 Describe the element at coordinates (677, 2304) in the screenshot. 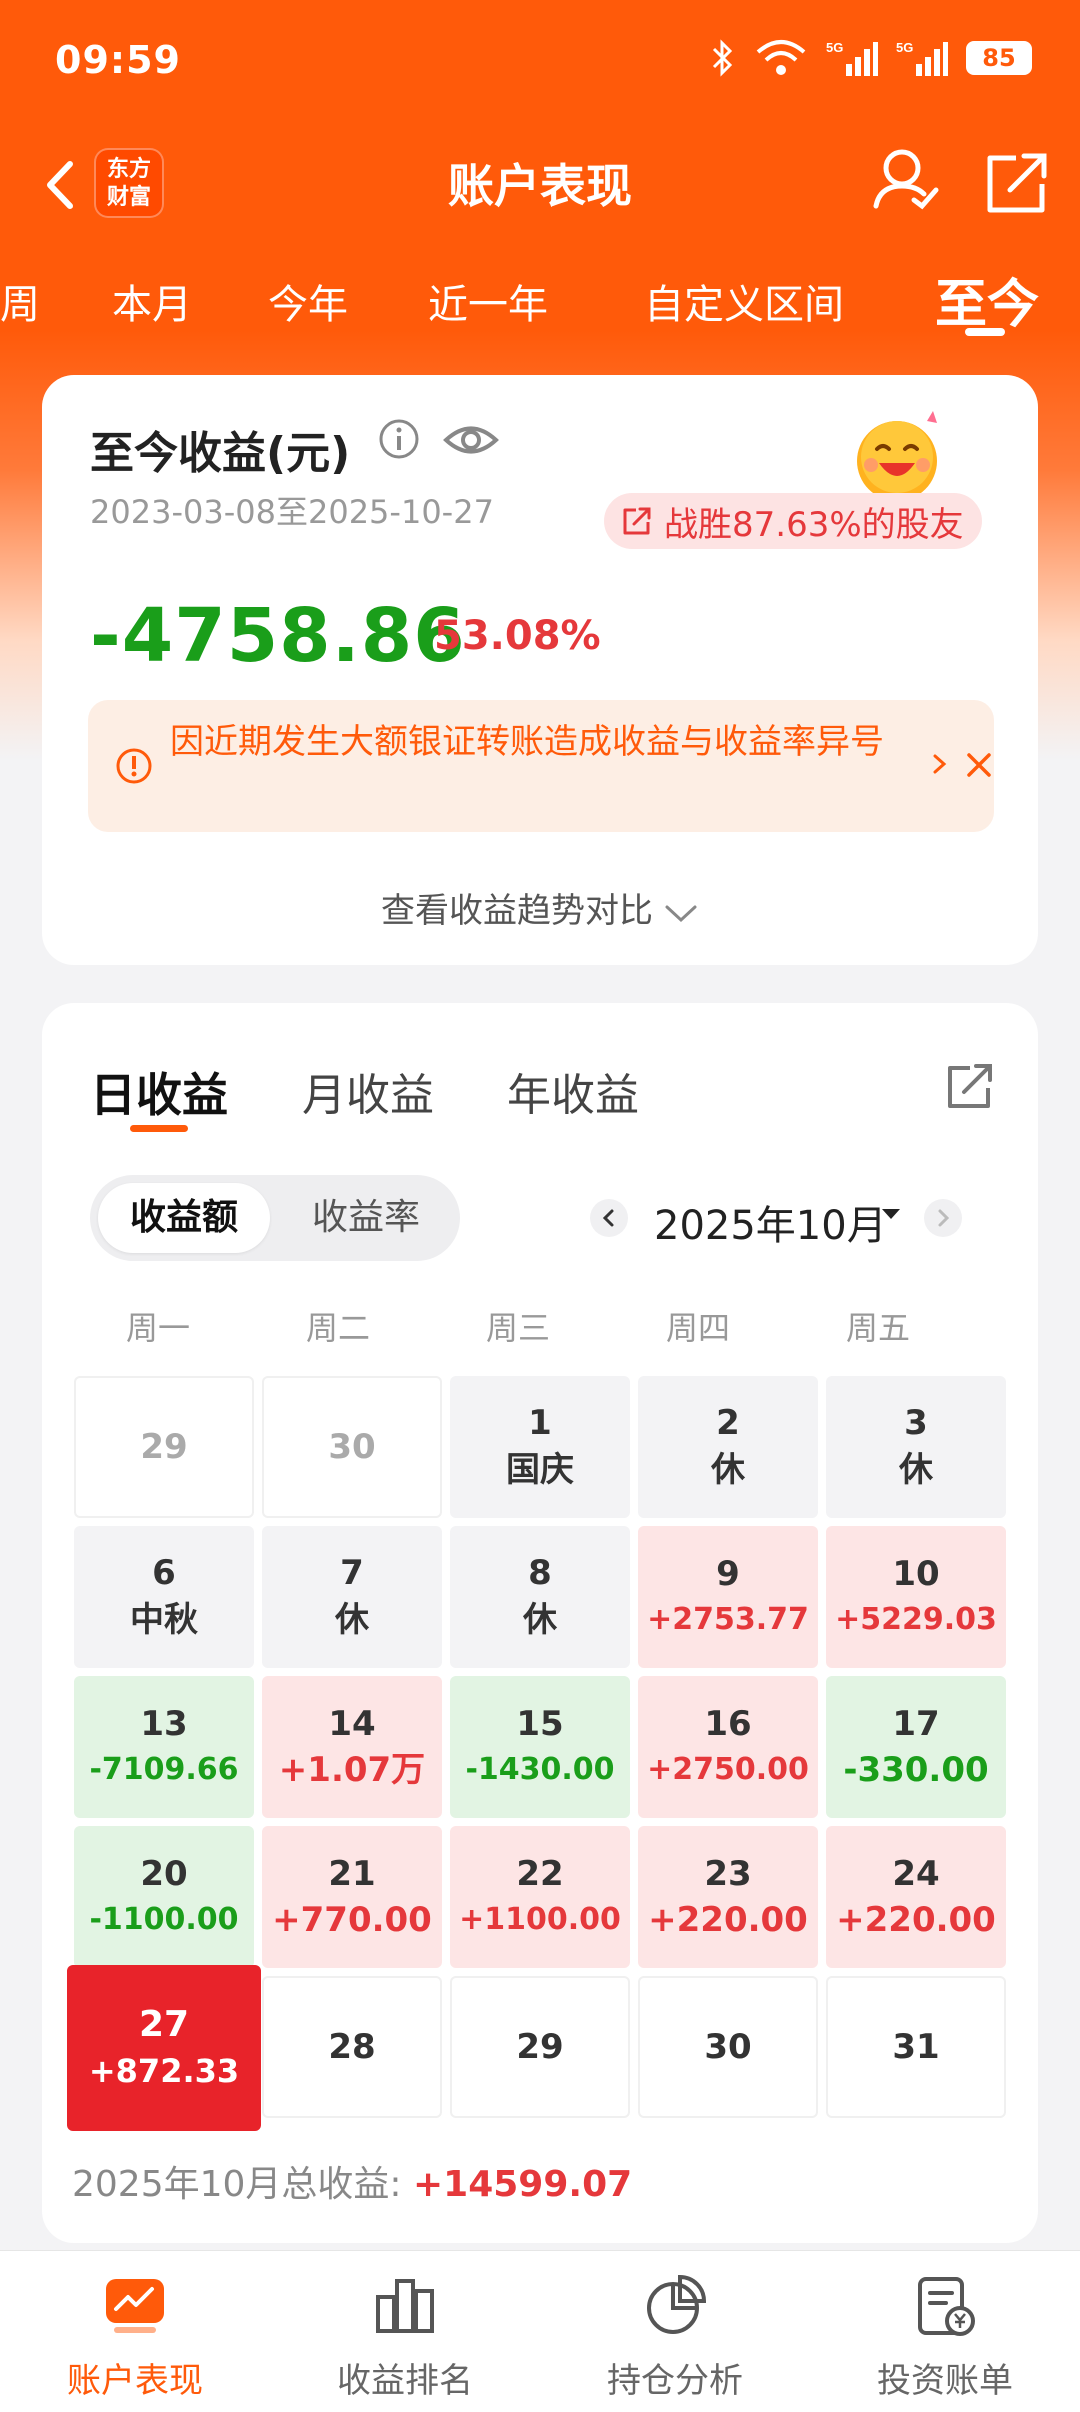

I see `pie-chart-icon` at that location.